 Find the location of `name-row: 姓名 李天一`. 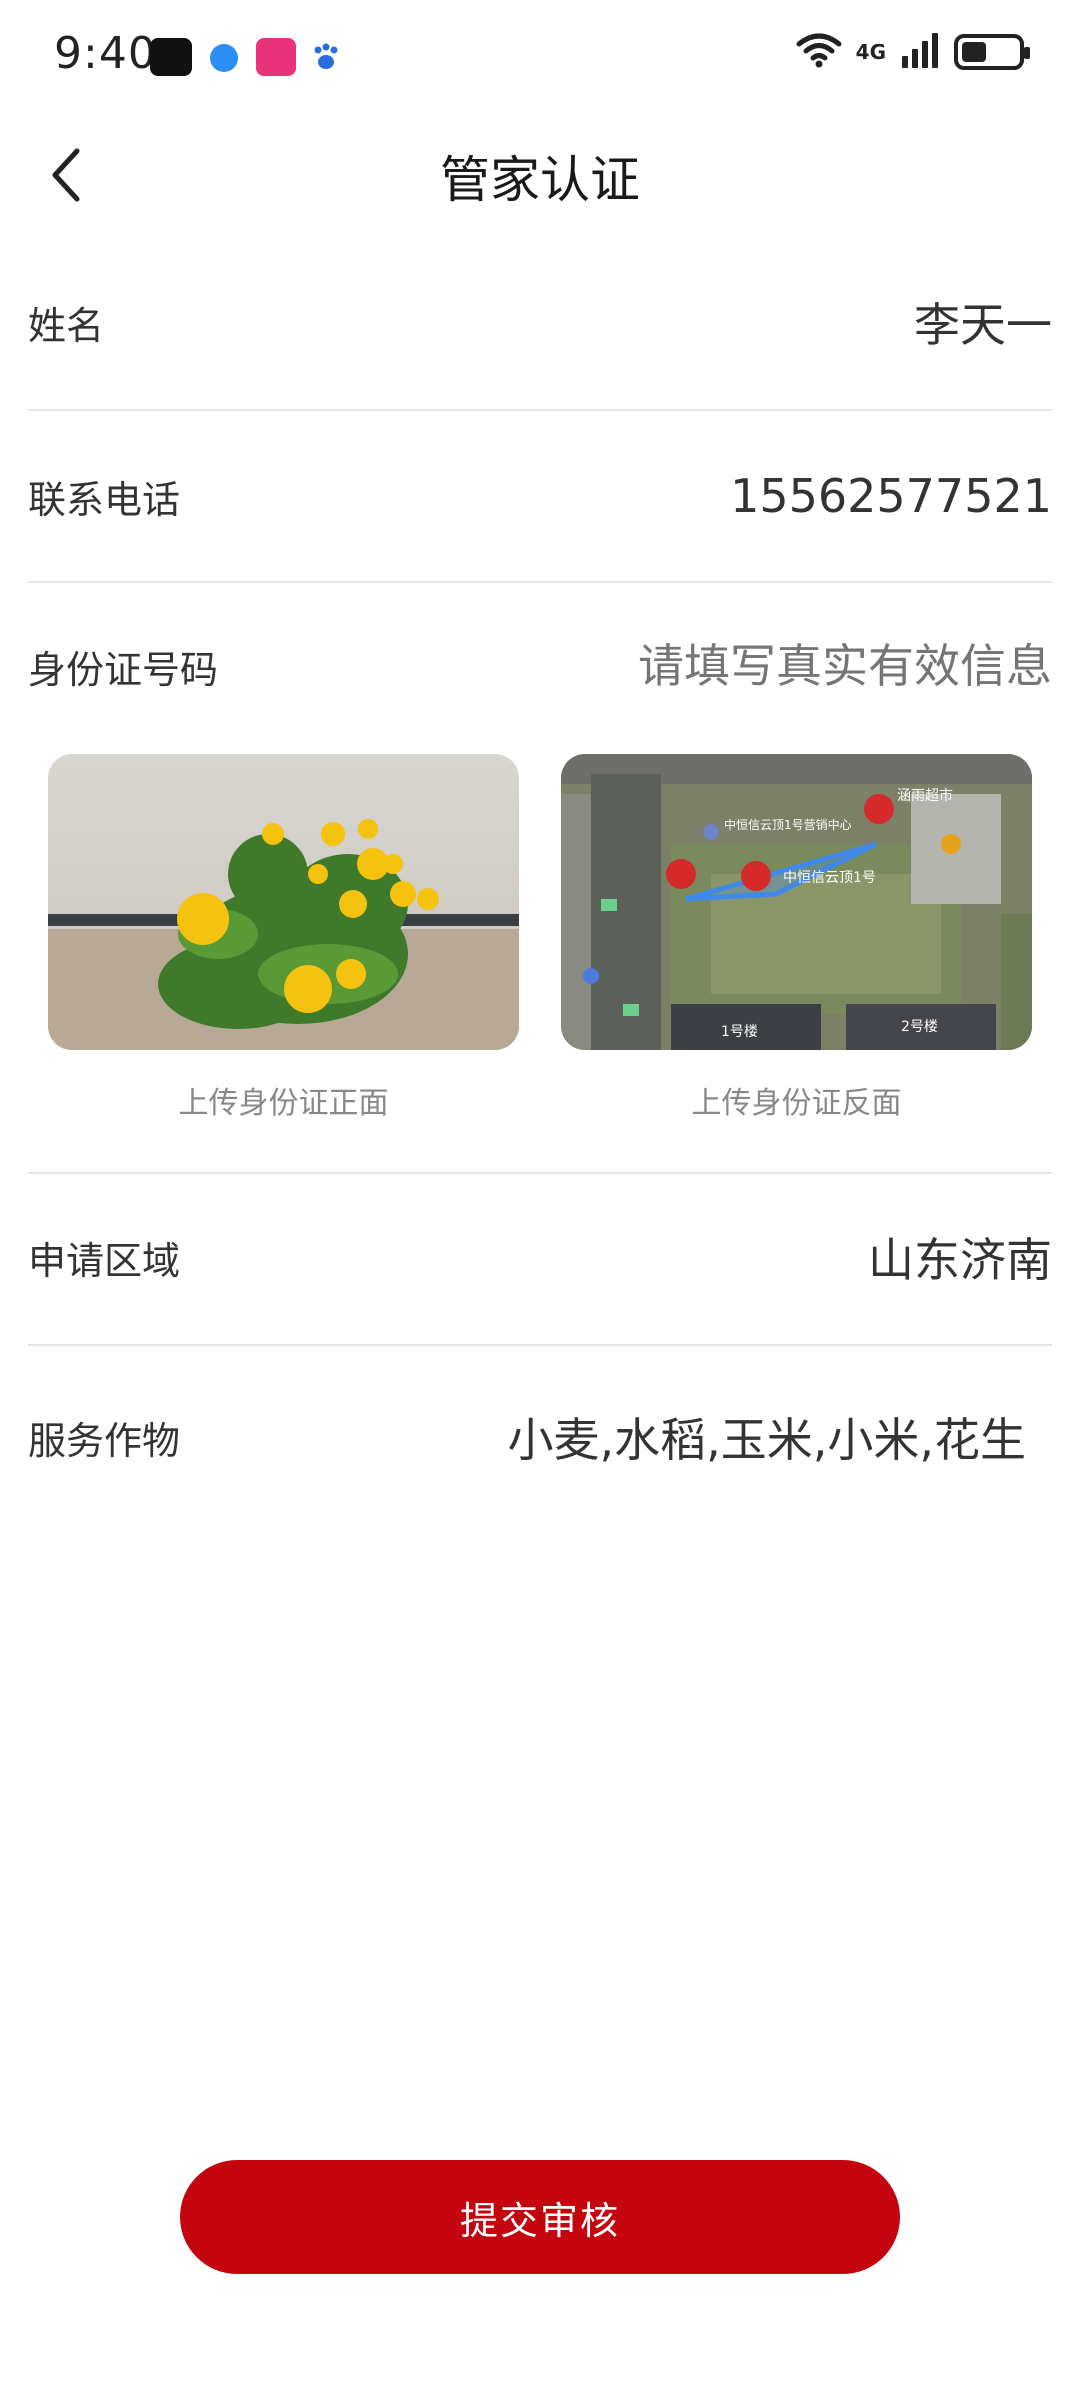

name-row: 姓名 李天一 is located at coordinates (540, 322).